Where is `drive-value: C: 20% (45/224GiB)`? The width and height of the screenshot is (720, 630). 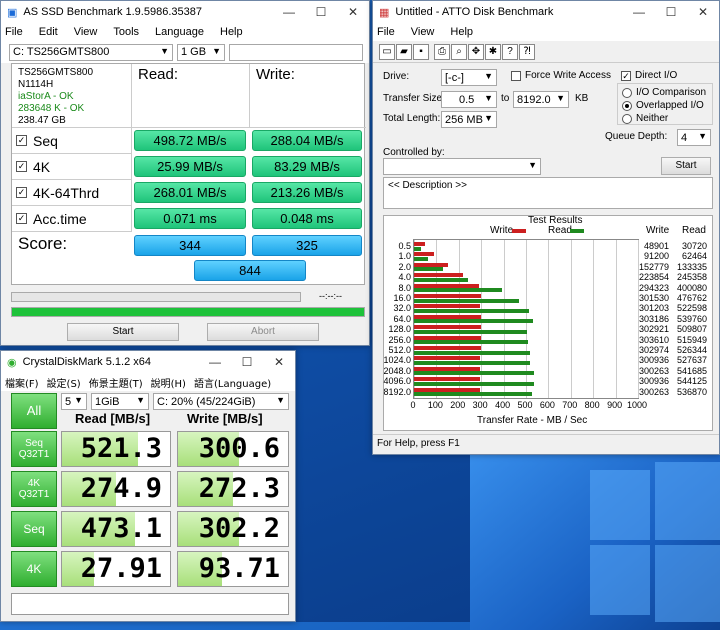 drive-value: C: 20% (45/224GiB) is located at coordinates (206, 401).